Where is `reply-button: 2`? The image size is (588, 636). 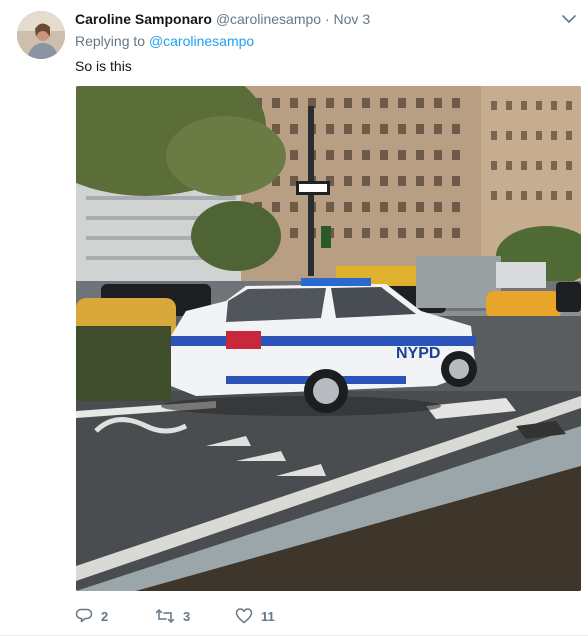
reply-button: 2 is located at coordinates (115, 616).